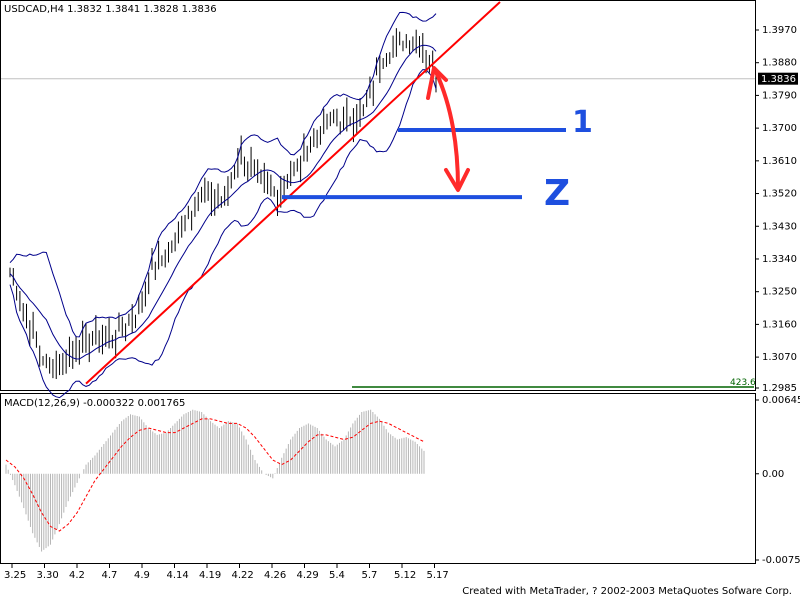 The image size is (800, 604). I want to click on x-tick-label: 4.29, so click(308, 575).